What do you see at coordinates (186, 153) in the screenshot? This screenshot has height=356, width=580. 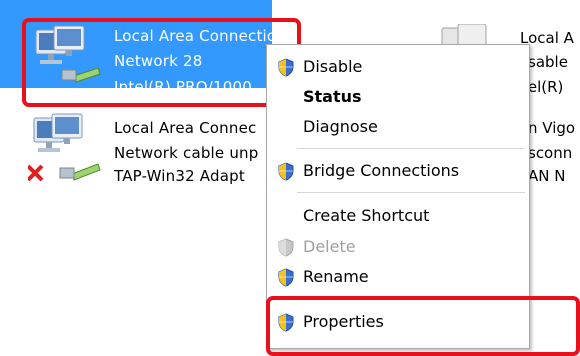 I see `connection-status: Network cable unp` at bounding box center [186, 153].